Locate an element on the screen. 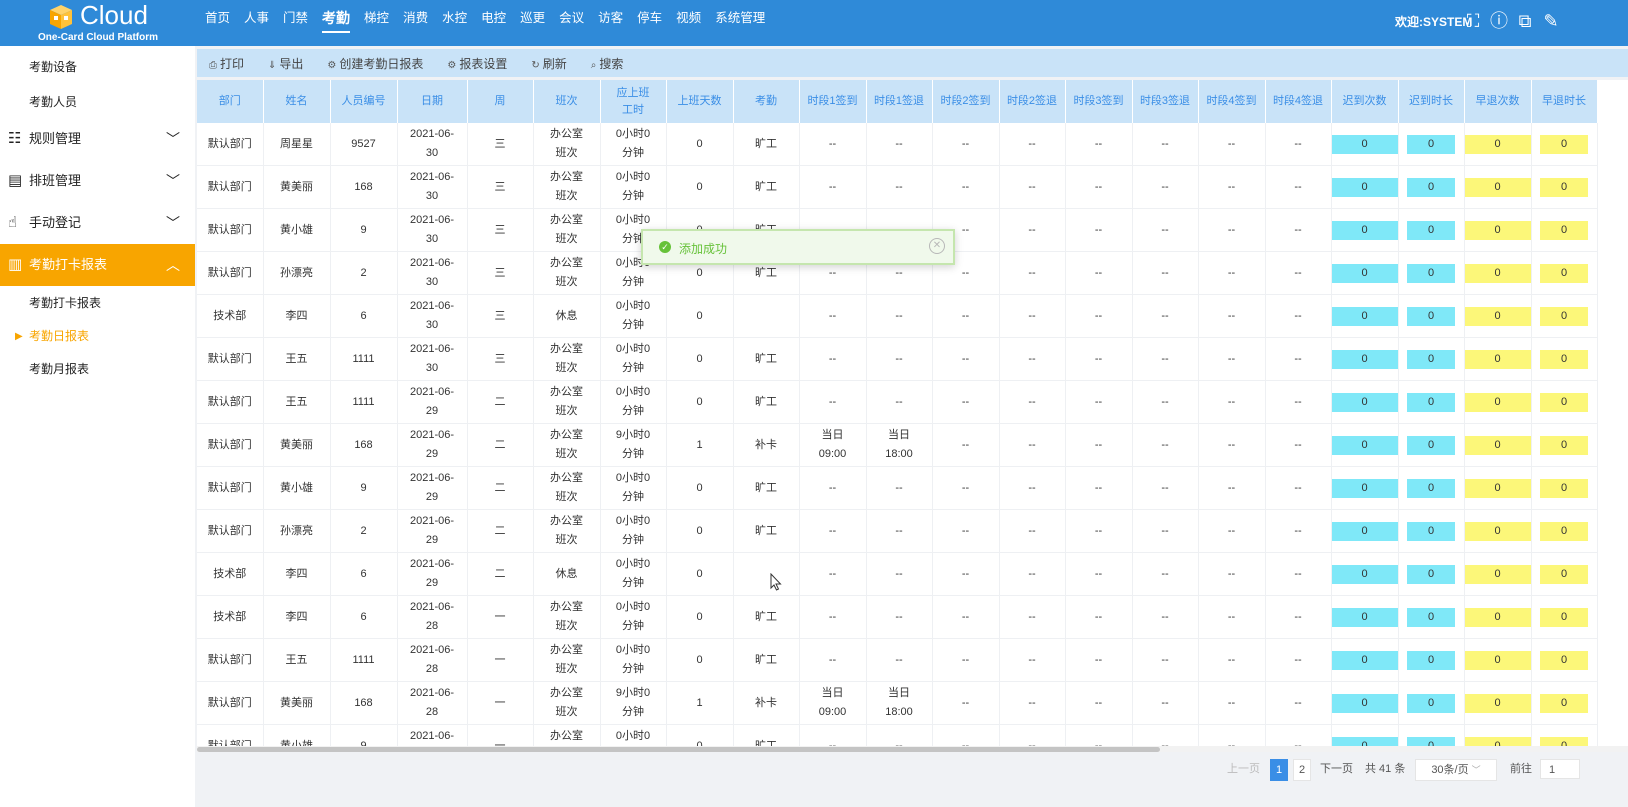 This screenshot has width=1628, height=807. column-header: 时段4签退 is located at coordinates (1298, 101).